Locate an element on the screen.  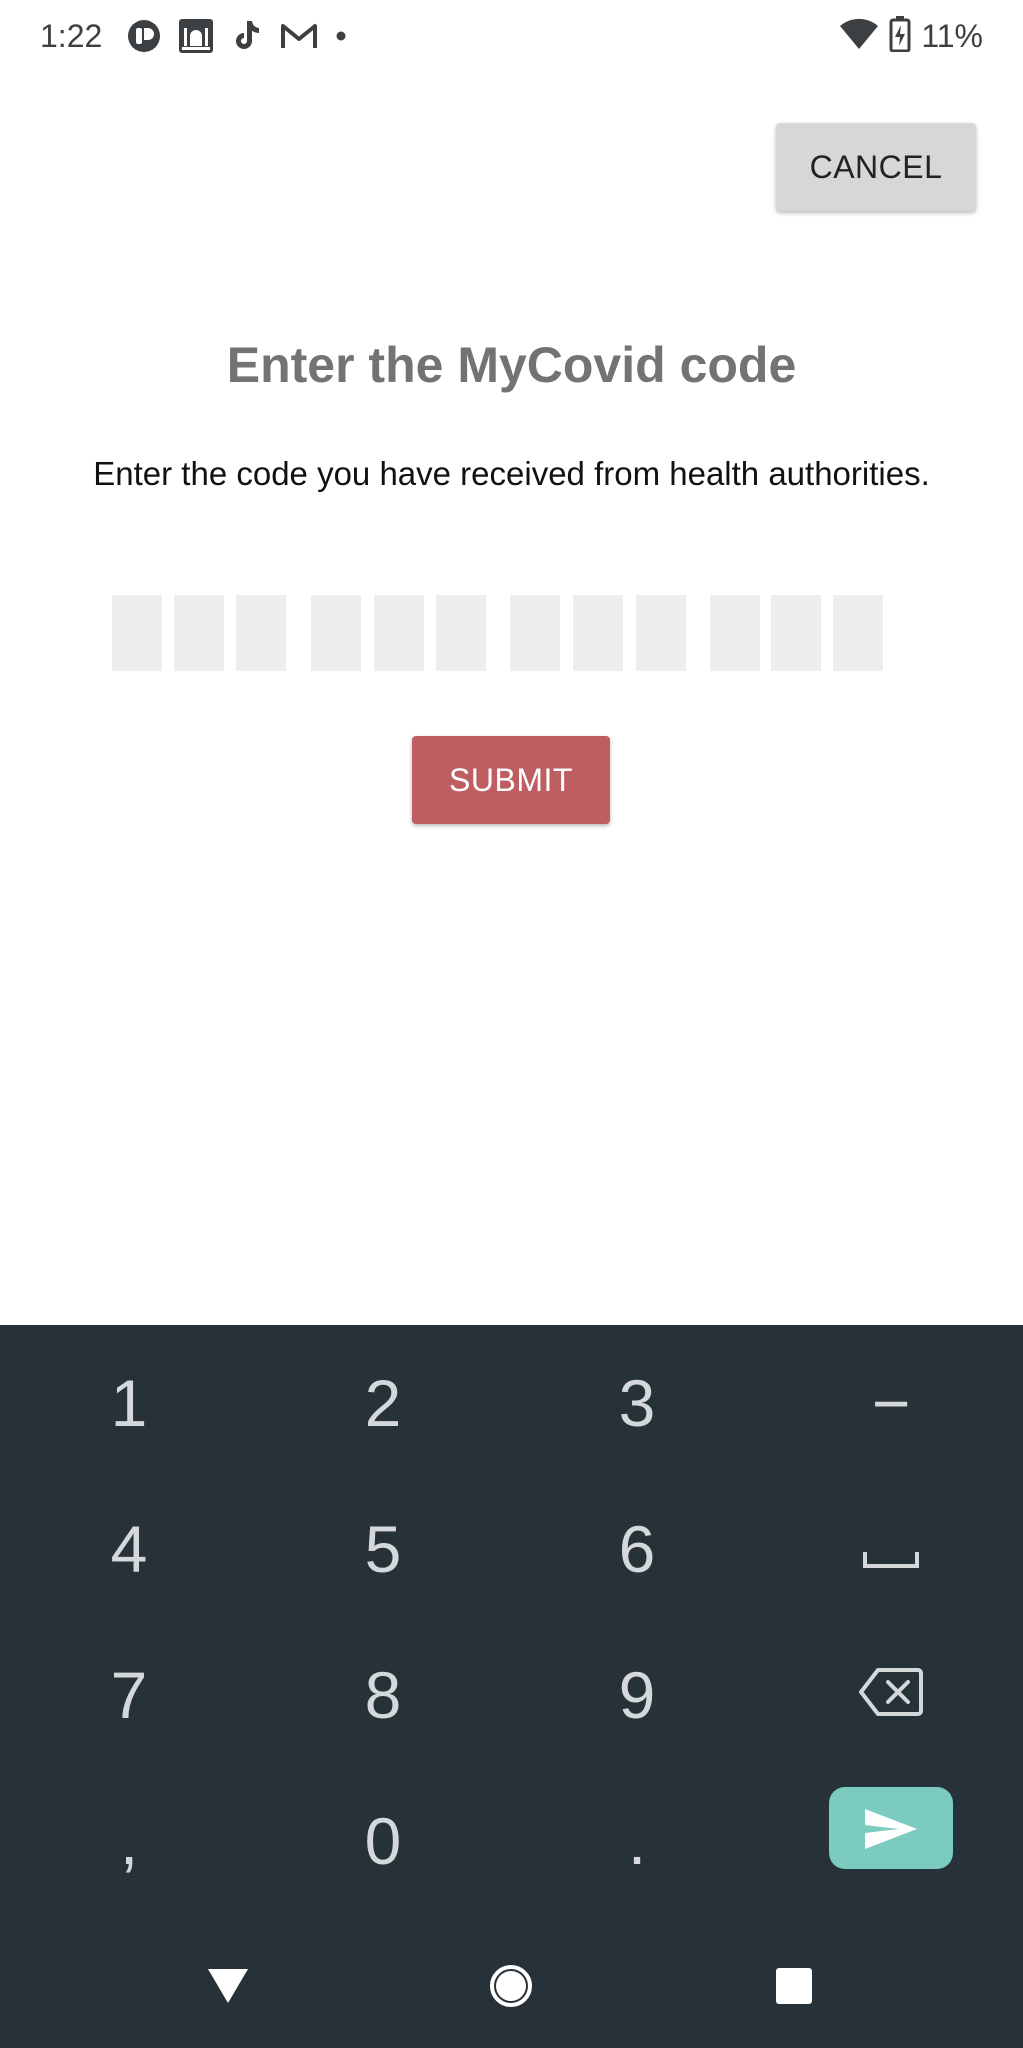
key-7: 7 is located at coordinates (129, 1695).